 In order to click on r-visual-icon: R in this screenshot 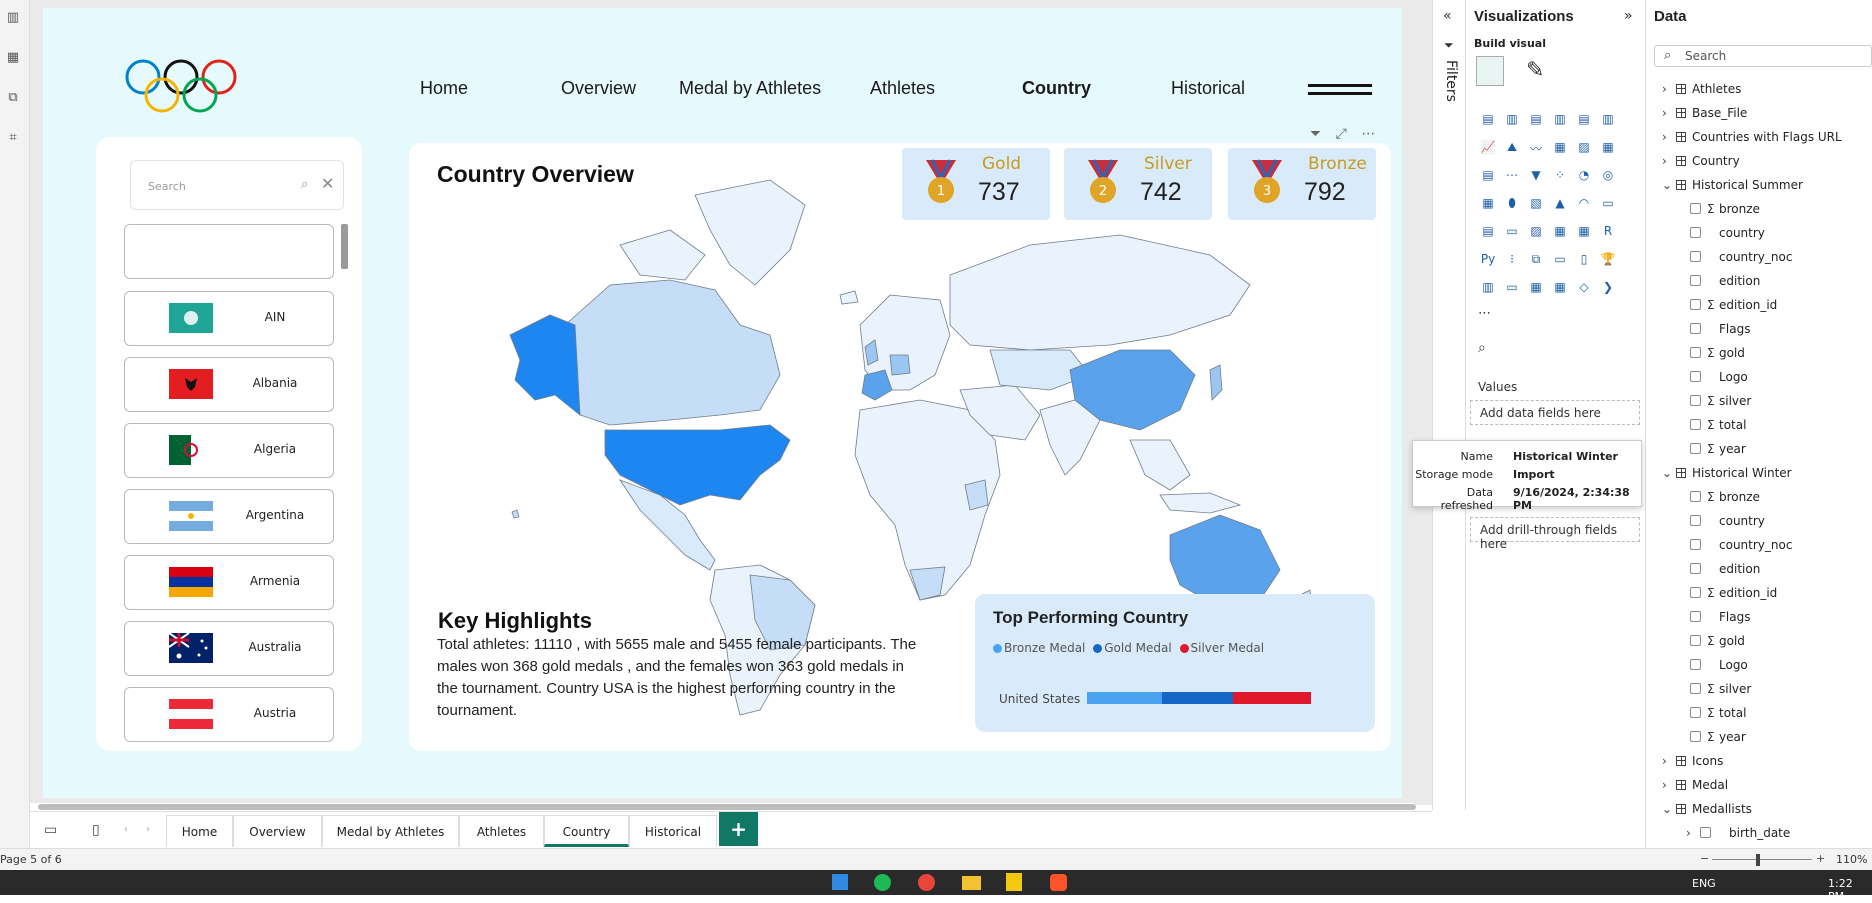, I will do `click(1608, 233)`.